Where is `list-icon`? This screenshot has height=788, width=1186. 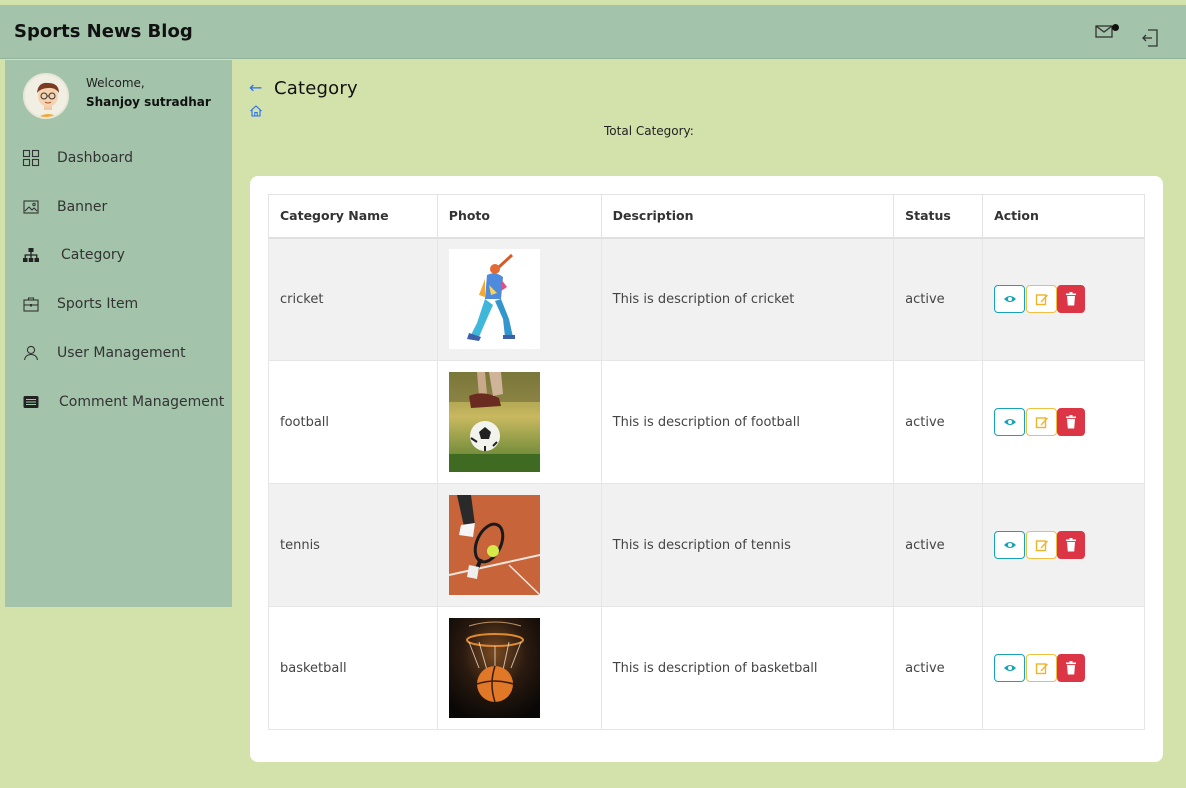
list-icon is located at coordinates (31, 402).